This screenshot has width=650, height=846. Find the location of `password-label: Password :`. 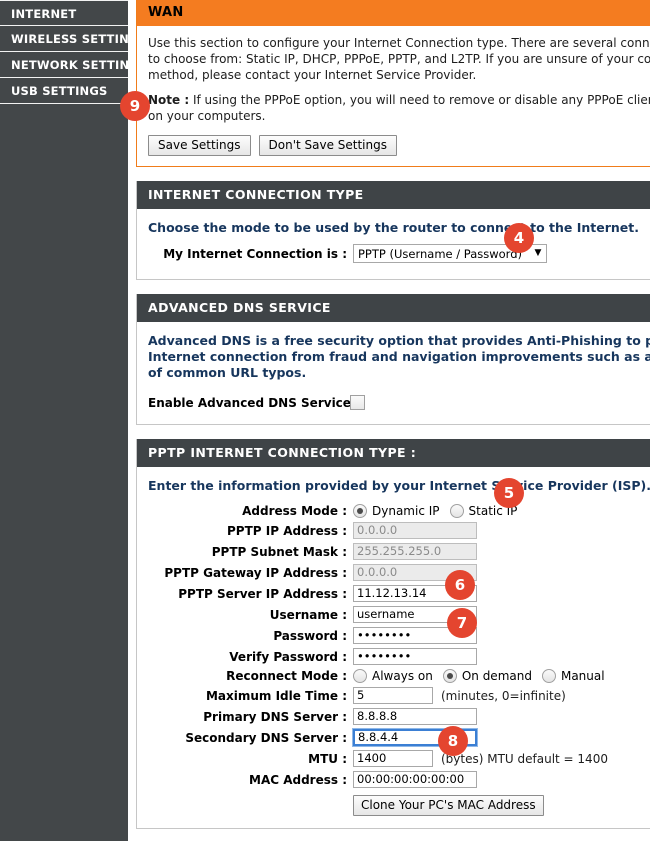

password-label: Password : is located at coordinates (310, 635).